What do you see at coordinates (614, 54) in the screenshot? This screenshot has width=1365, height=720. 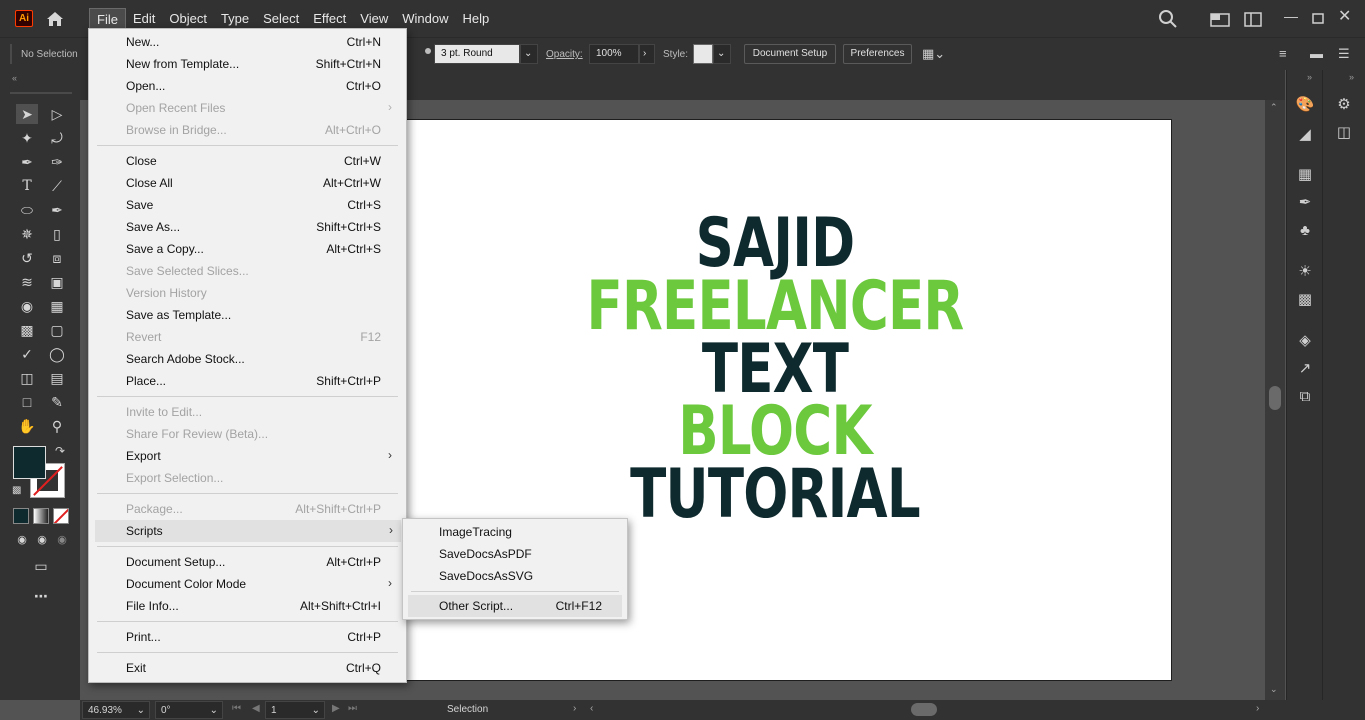 I see `opacity-input: 100%` at bounding box center [614, 54].